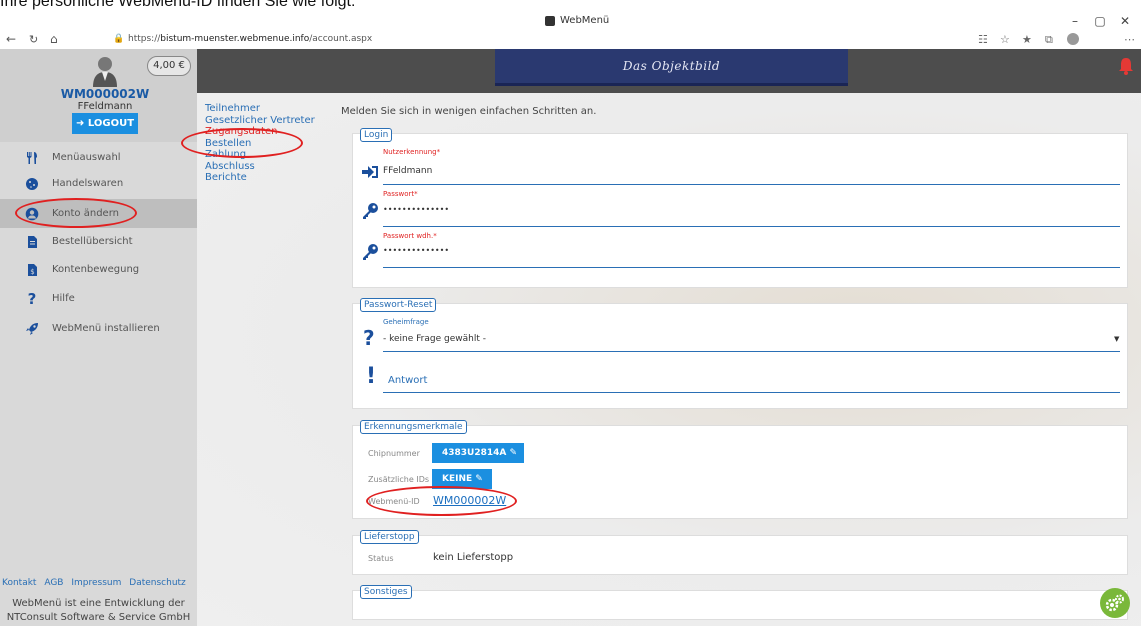 The height and width of the screenshot is (626, 1141). I want to click on minimize-icon: –, so click(1075, 21).